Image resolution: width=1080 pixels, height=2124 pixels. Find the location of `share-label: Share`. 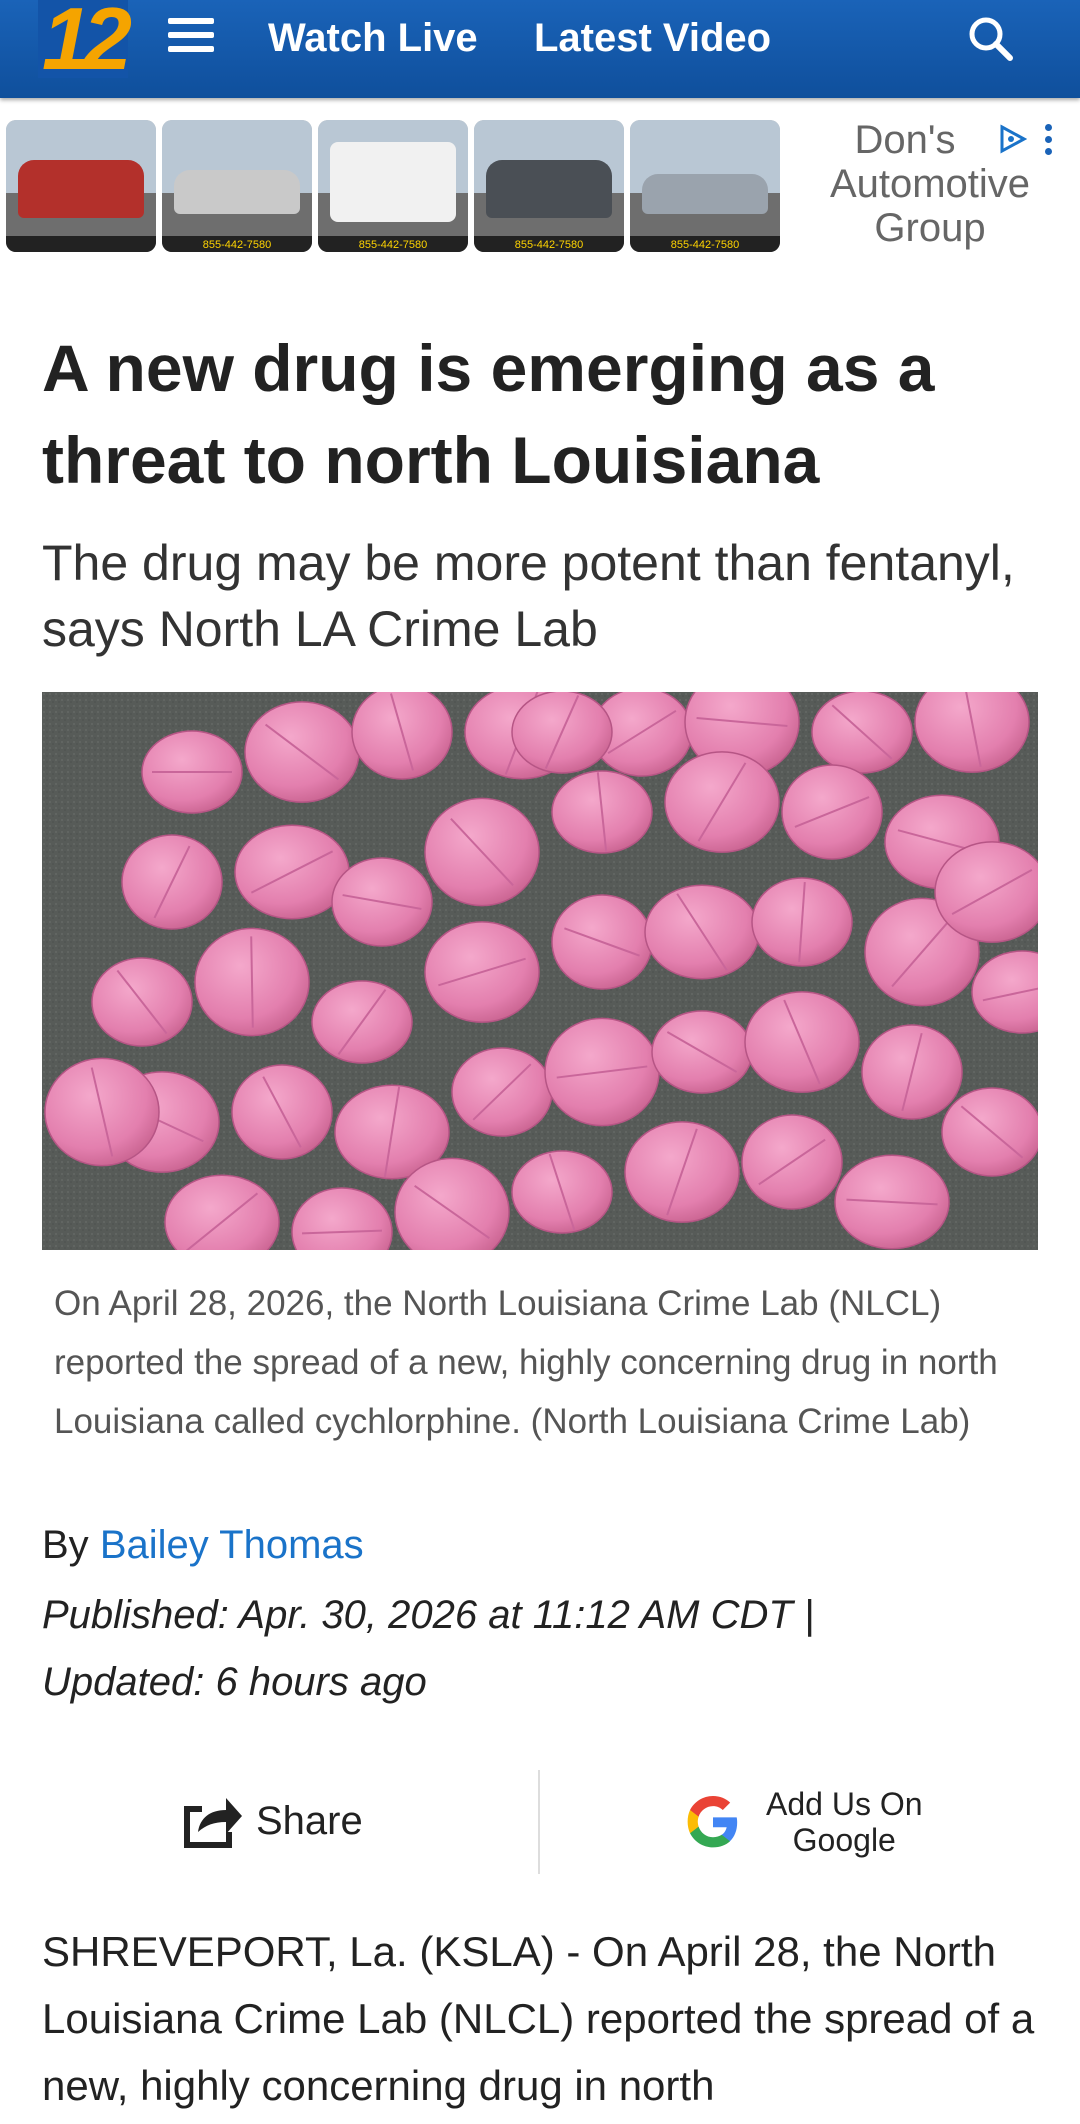

share-label: Share is located at coordinates (309, 1820).